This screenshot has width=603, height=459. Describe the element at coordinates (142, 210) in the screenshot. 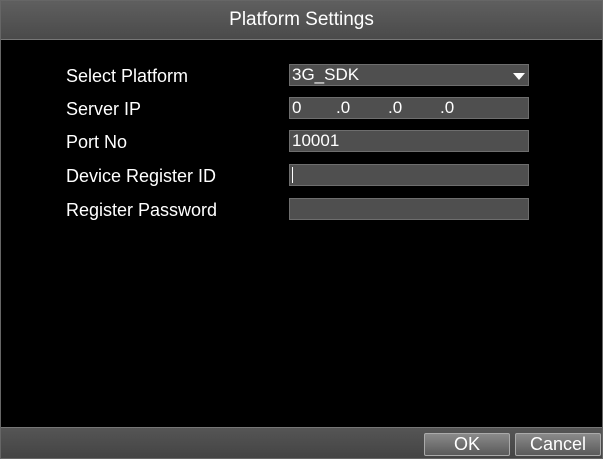

I see `register-password-label: Register Password` at that location.